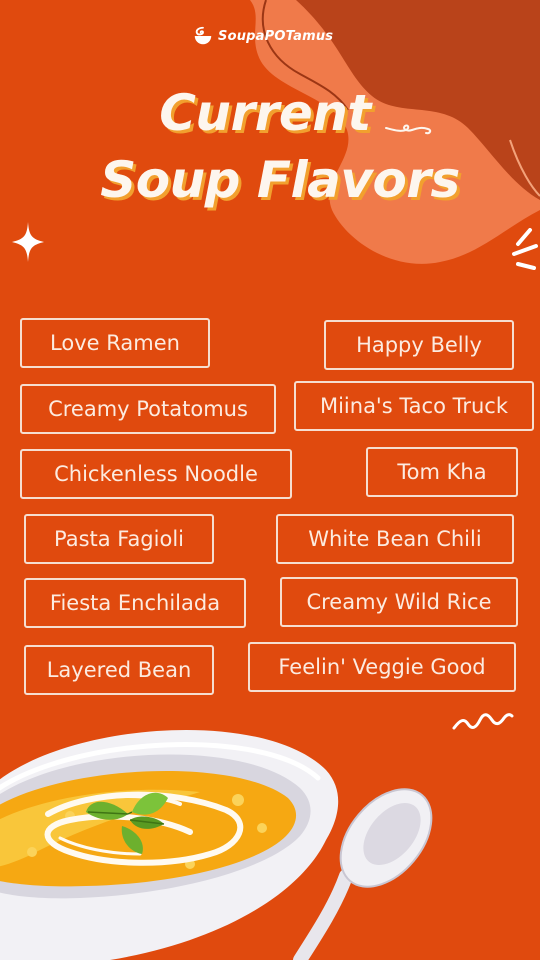 The image size is (540, 960). Describe the element at coordinates (395, 539) in the screenshot. I see `flavor-item: White Bean Chili` at that location.